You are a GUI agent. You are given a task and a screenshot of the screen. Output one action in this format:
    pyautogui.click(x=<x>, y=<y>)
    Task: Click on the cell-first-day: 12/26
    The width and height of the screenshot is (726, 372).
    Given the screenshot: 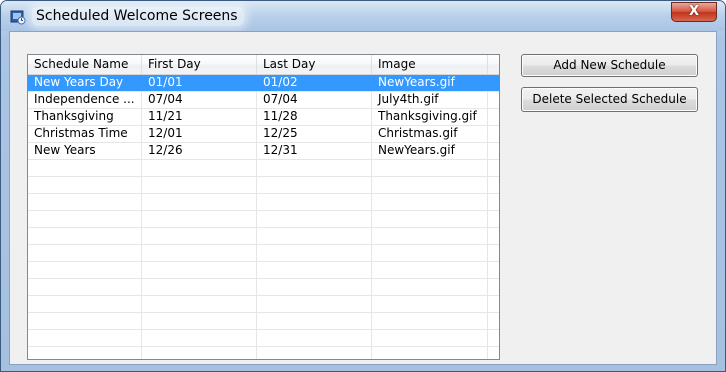 What is the action you would take?
    pyautogui.click(x=165, y=150)
    